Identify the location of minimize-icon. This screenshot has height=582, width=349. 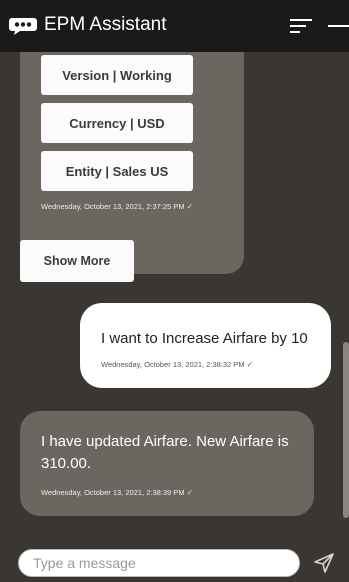
(338, 26).